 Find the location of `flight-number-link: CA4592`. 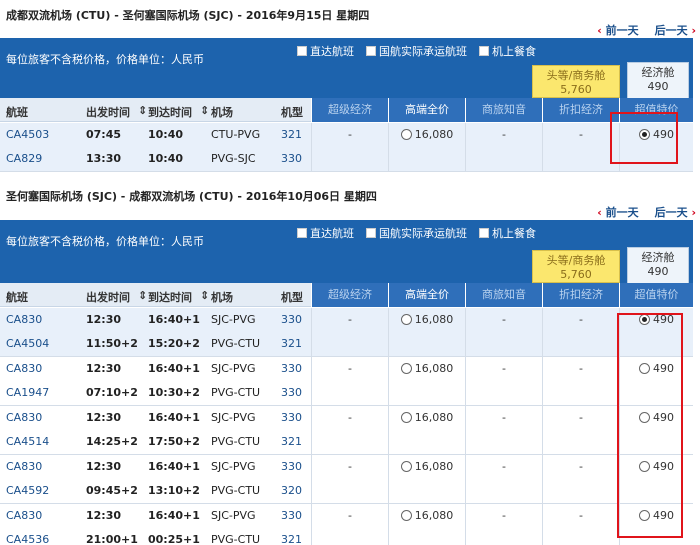

flight-number-link: CA4592 is located at coordinates (27, 490).